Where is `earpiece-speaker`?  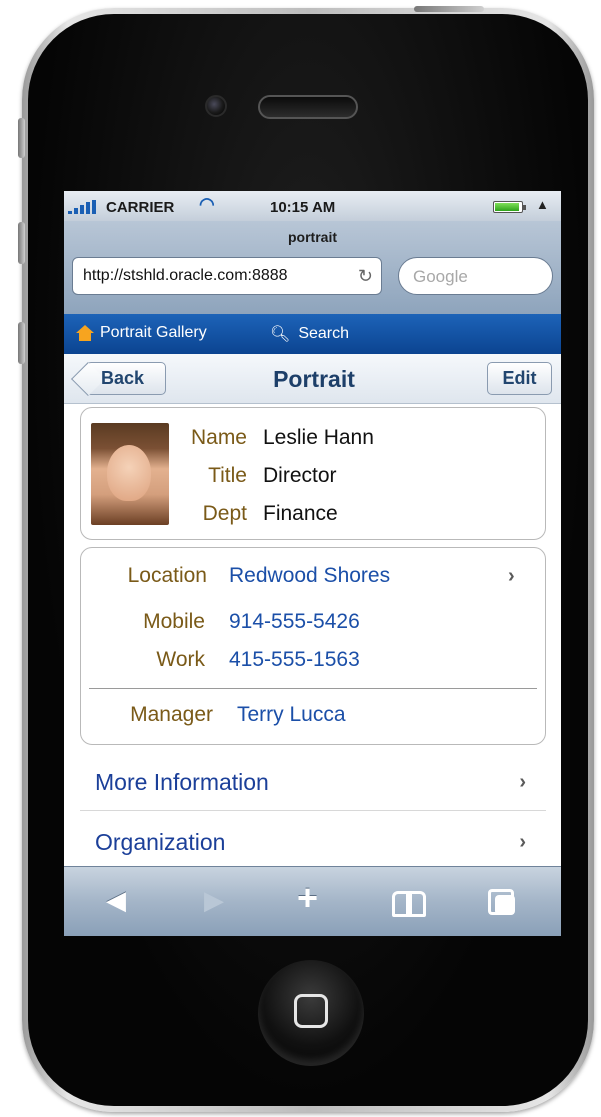
earpiece-speaker is located at coordinates (308, 107).